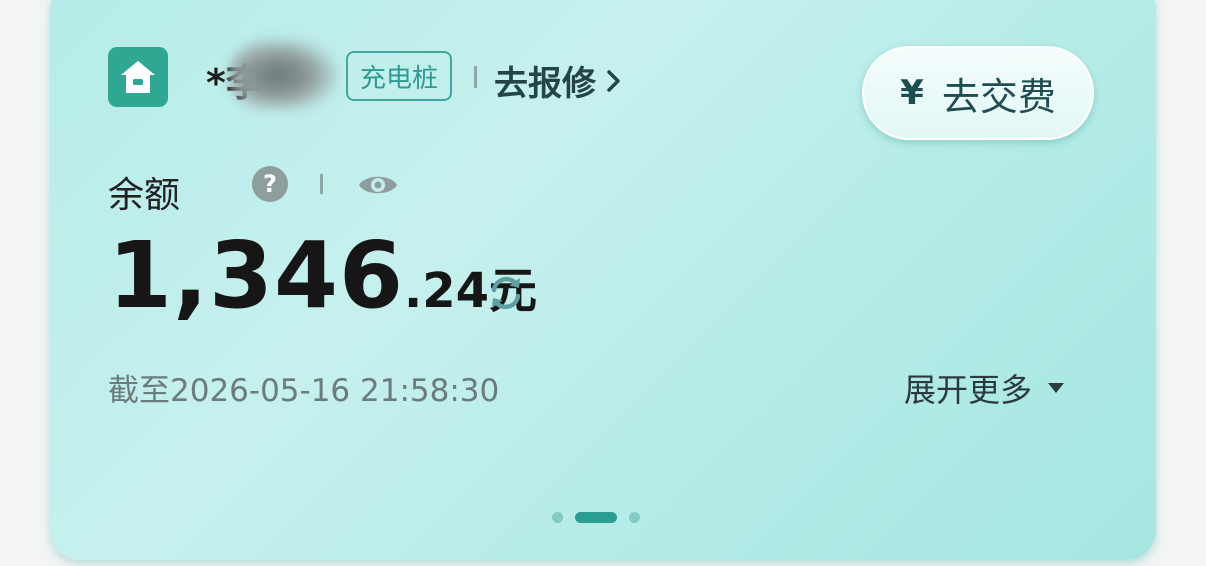 The image size is (1206, 566). Describe the element at coordinates (270, 184) in the screenshot. I see `help-icon: ?` at that location.